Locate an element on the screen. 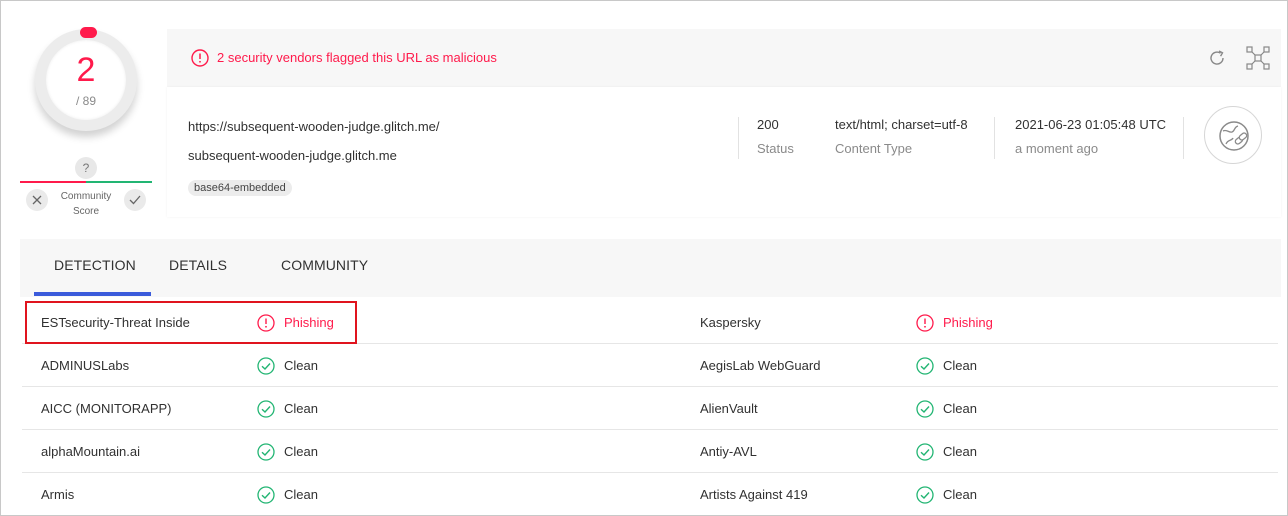 The height and width of the screenshot is (516, 1288). community-negative-bar is located at coordinates (53, 182).